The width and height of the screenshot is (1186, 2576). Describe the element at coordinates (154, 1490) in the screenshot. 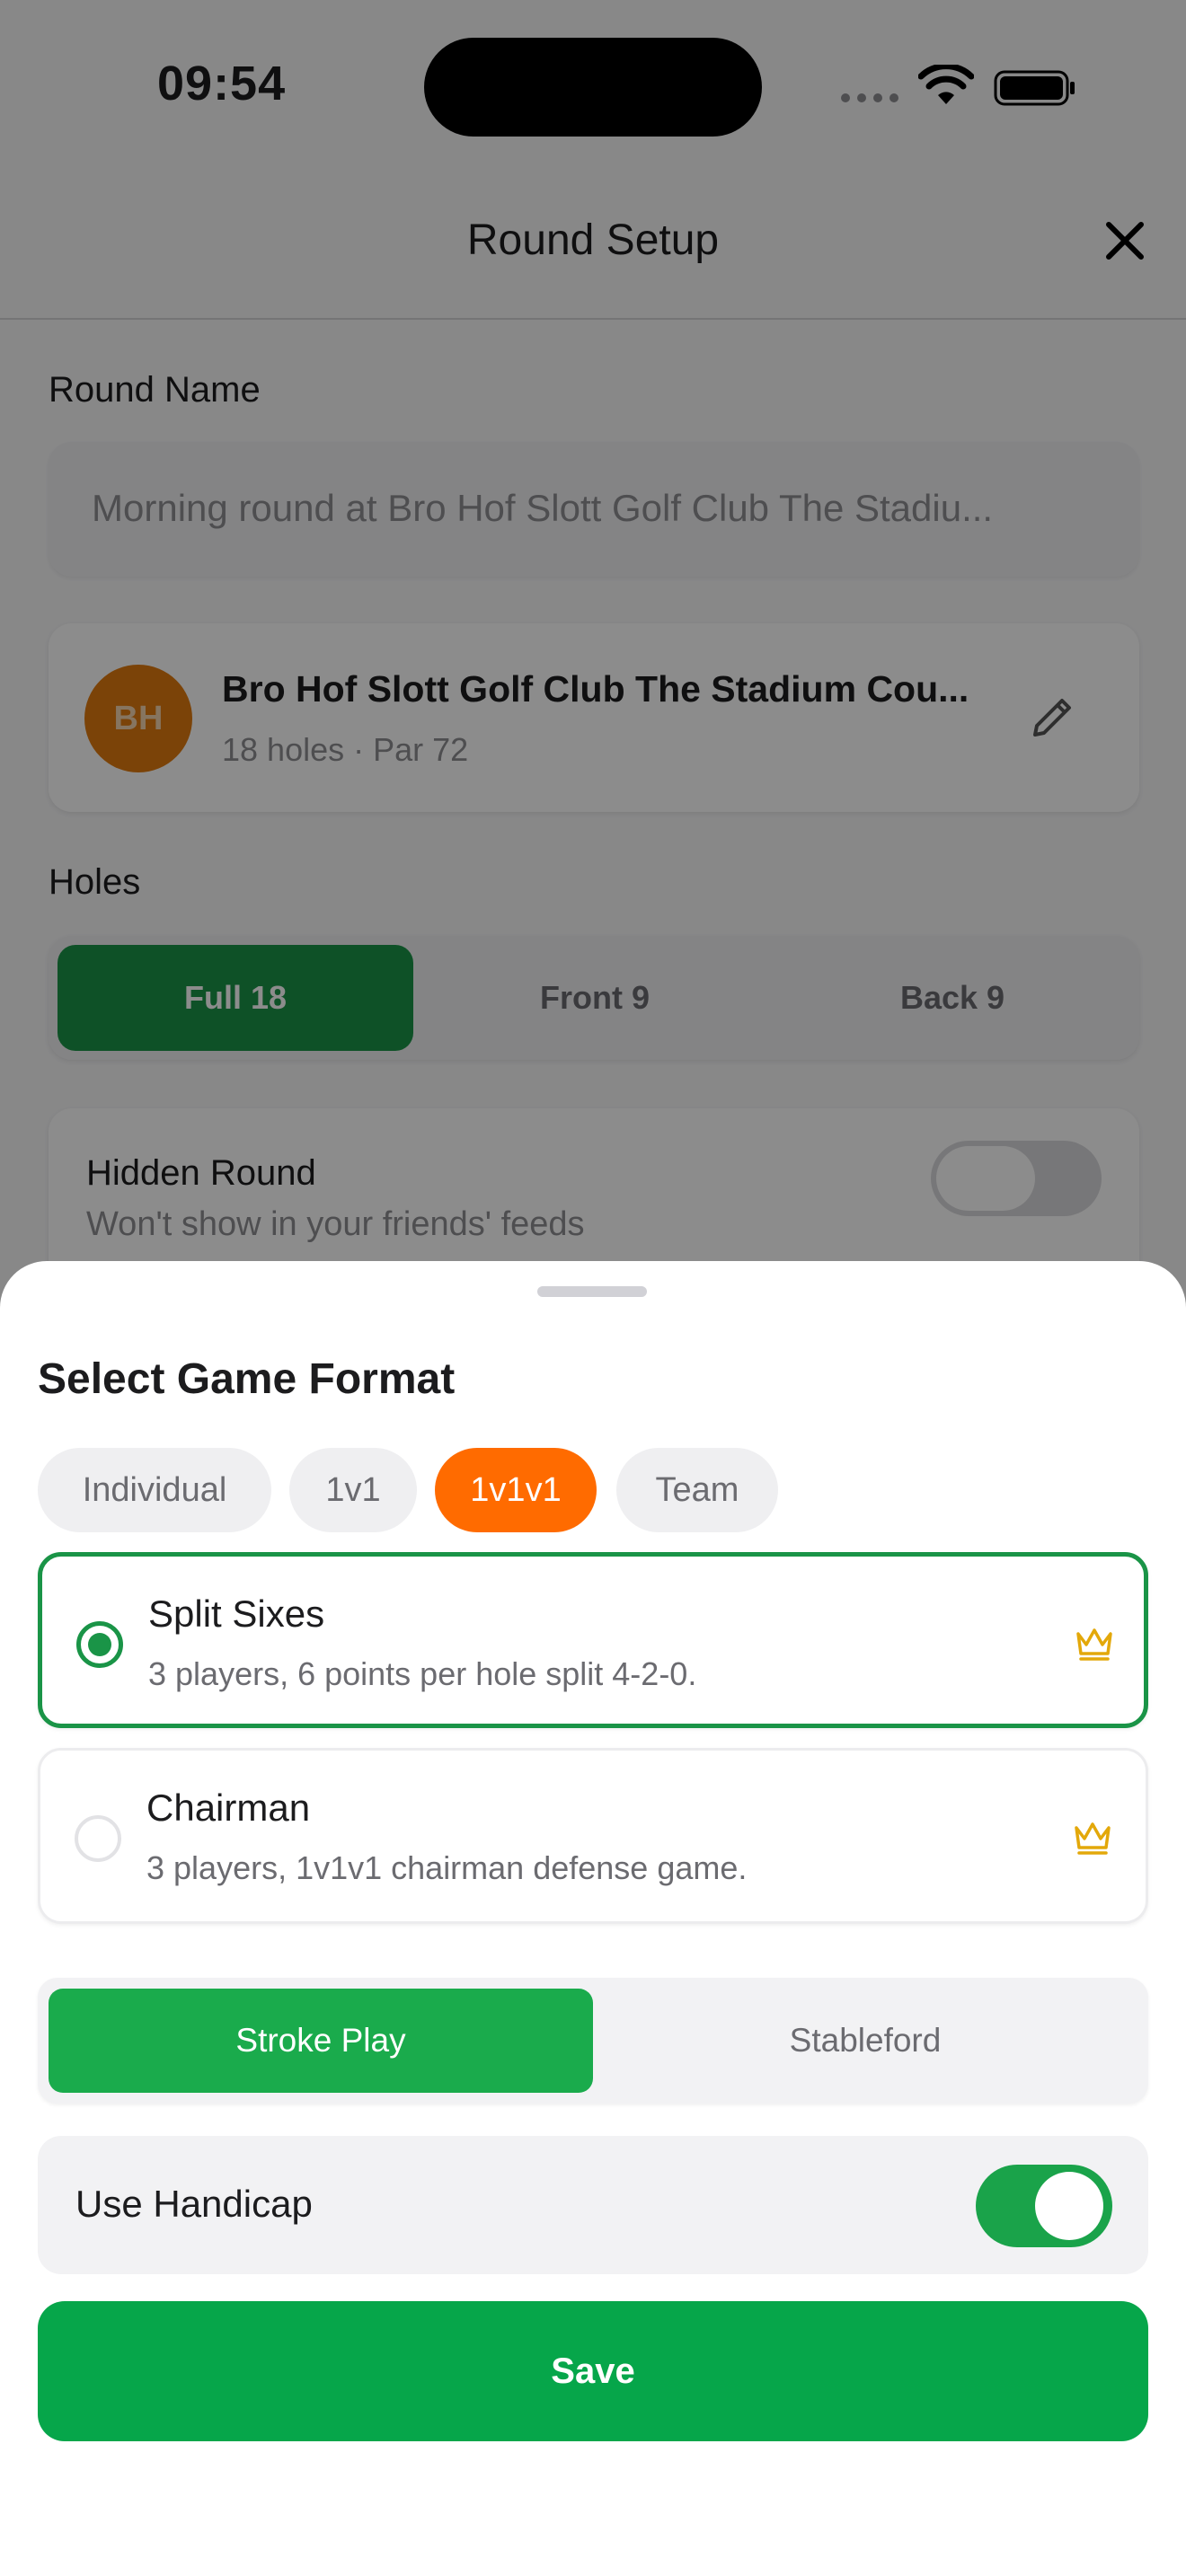

I see `category-chip-individual: Individual` at that location.